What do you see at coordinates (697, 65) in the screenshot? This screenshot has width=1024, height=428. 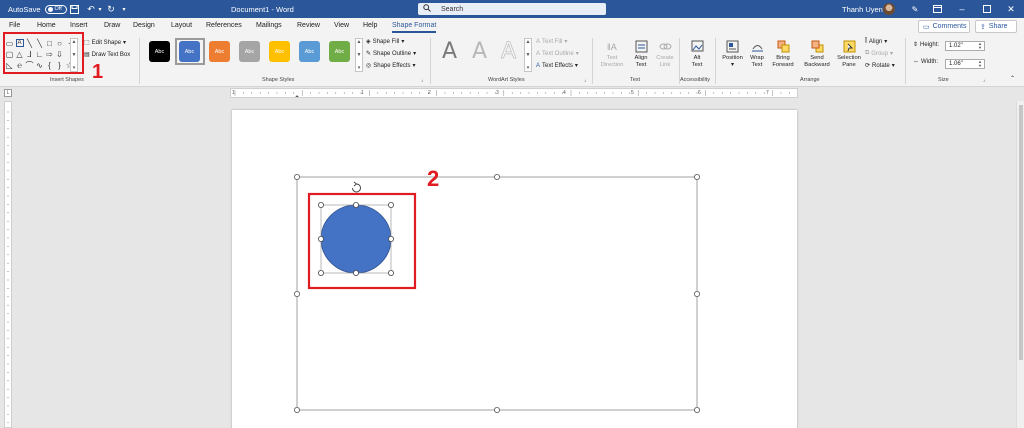 I see `alt-text-label-2: Text` at bounding box center [697, 65].